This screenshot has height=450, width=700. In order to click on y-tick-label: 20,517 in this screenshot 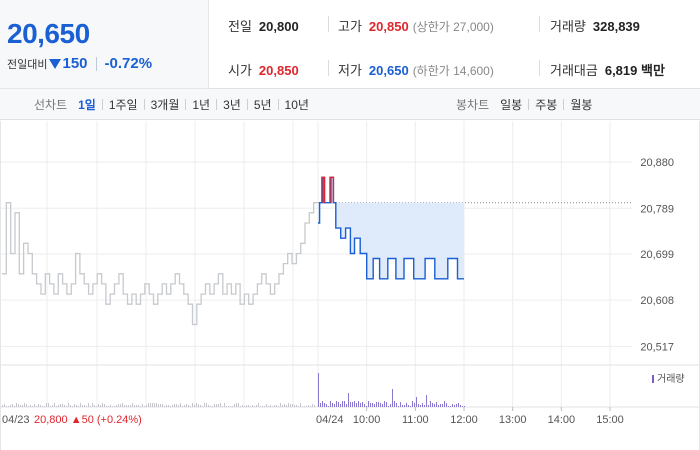, I will do `click(657, 347)`.